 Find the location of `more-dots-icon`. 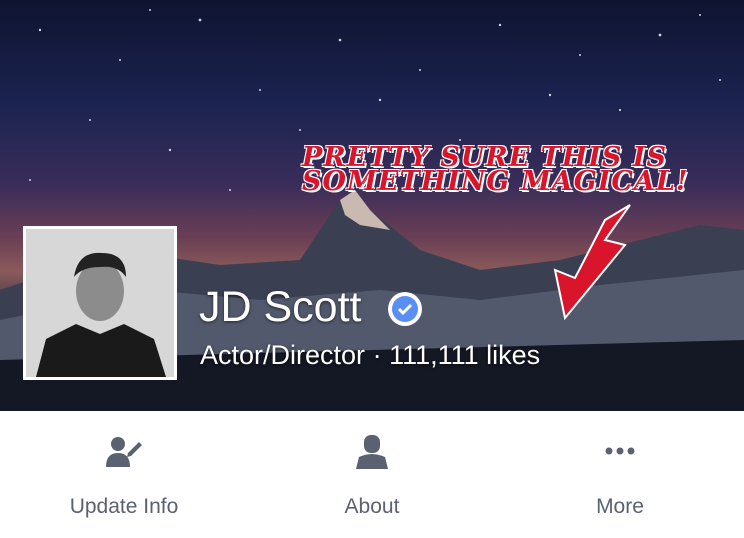

more-dots-icon is located at coordinates (620, 451).